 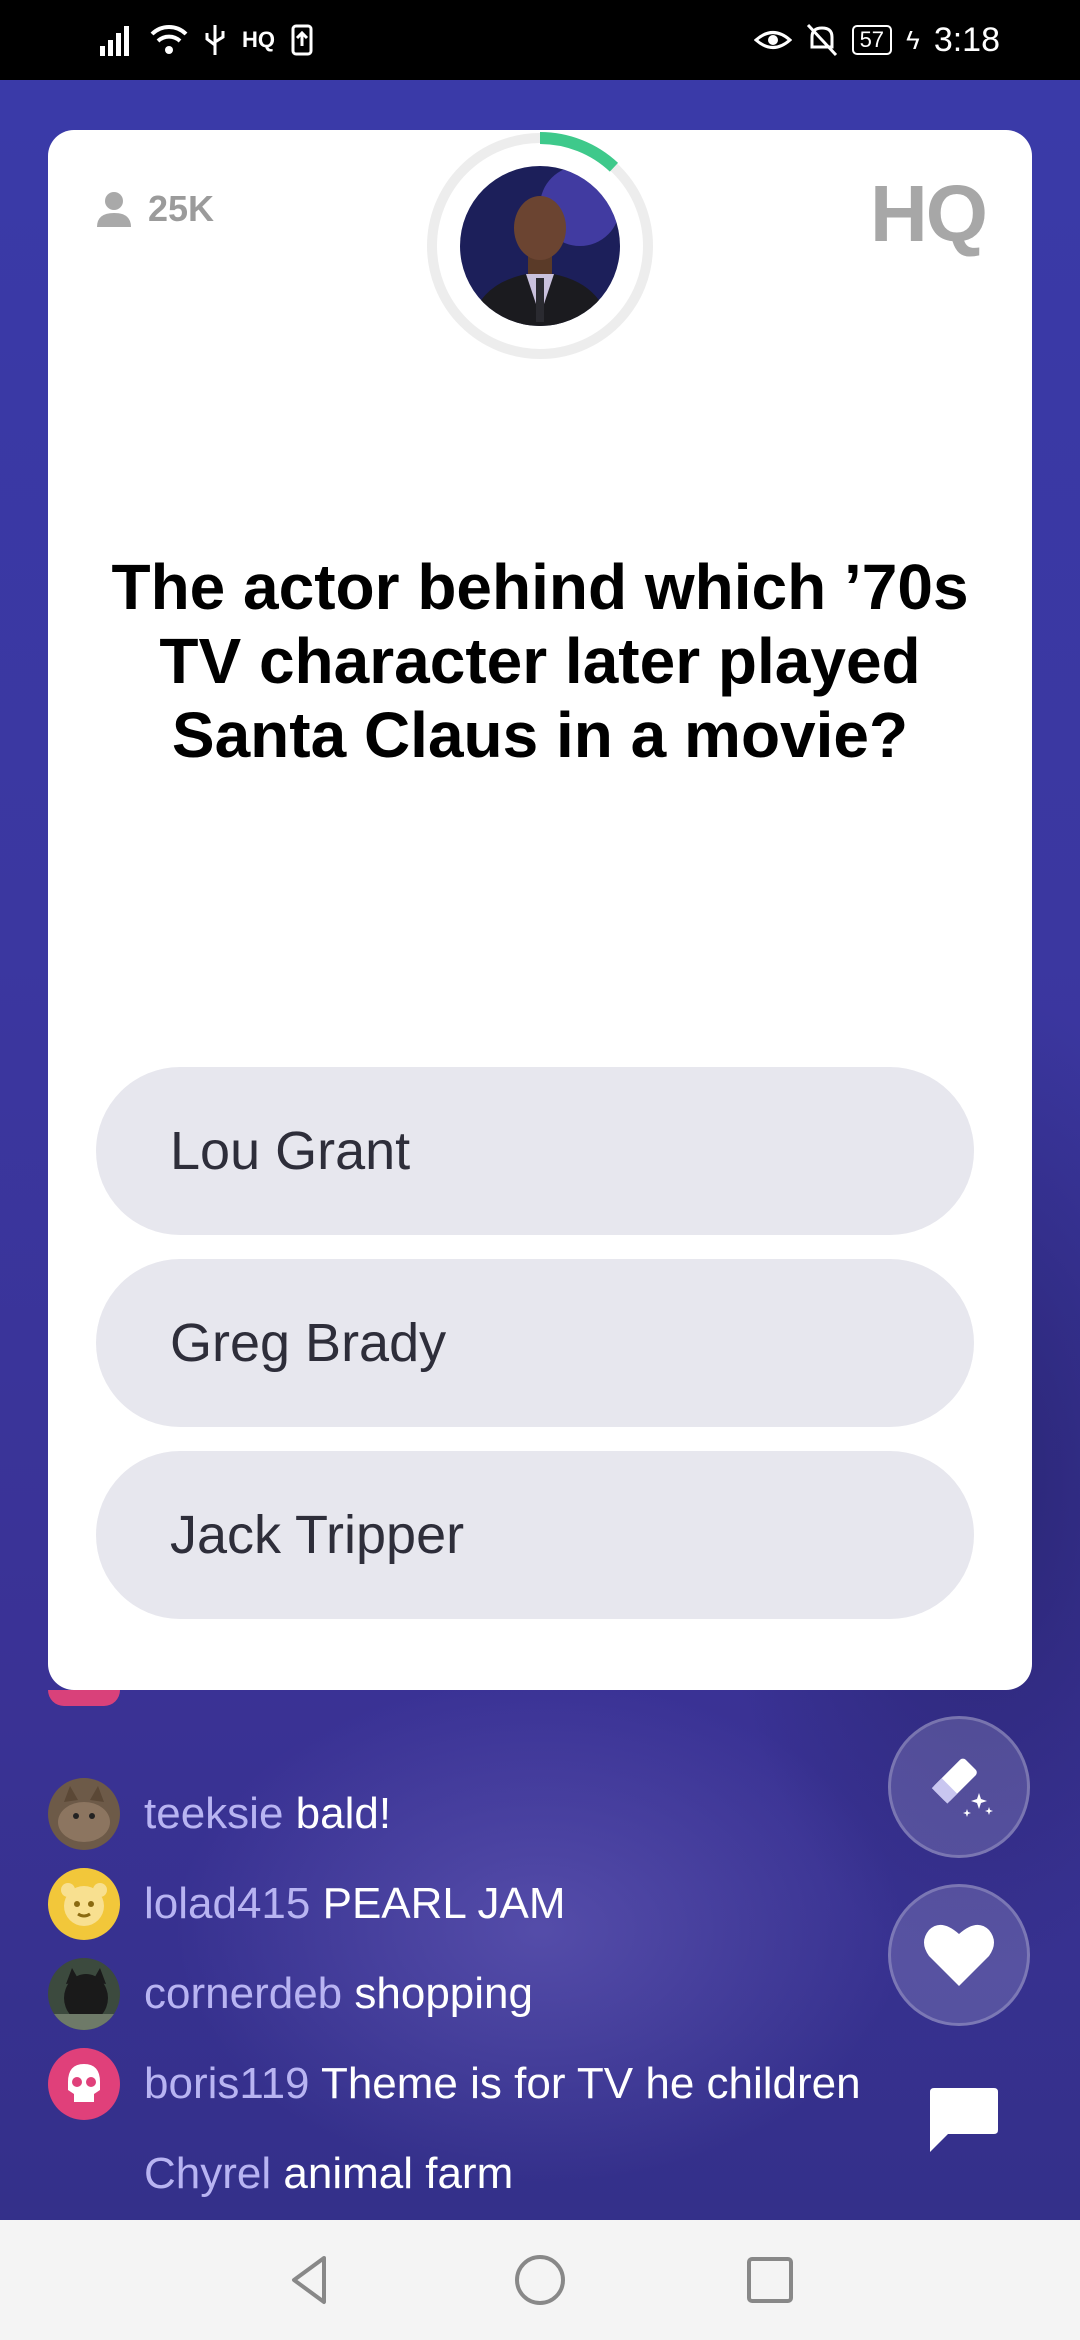 What do you see at coordinates (398, 2173) in the screenshot?
I see `chat-message-text: animal farm` at bounding box center [398, 2173].